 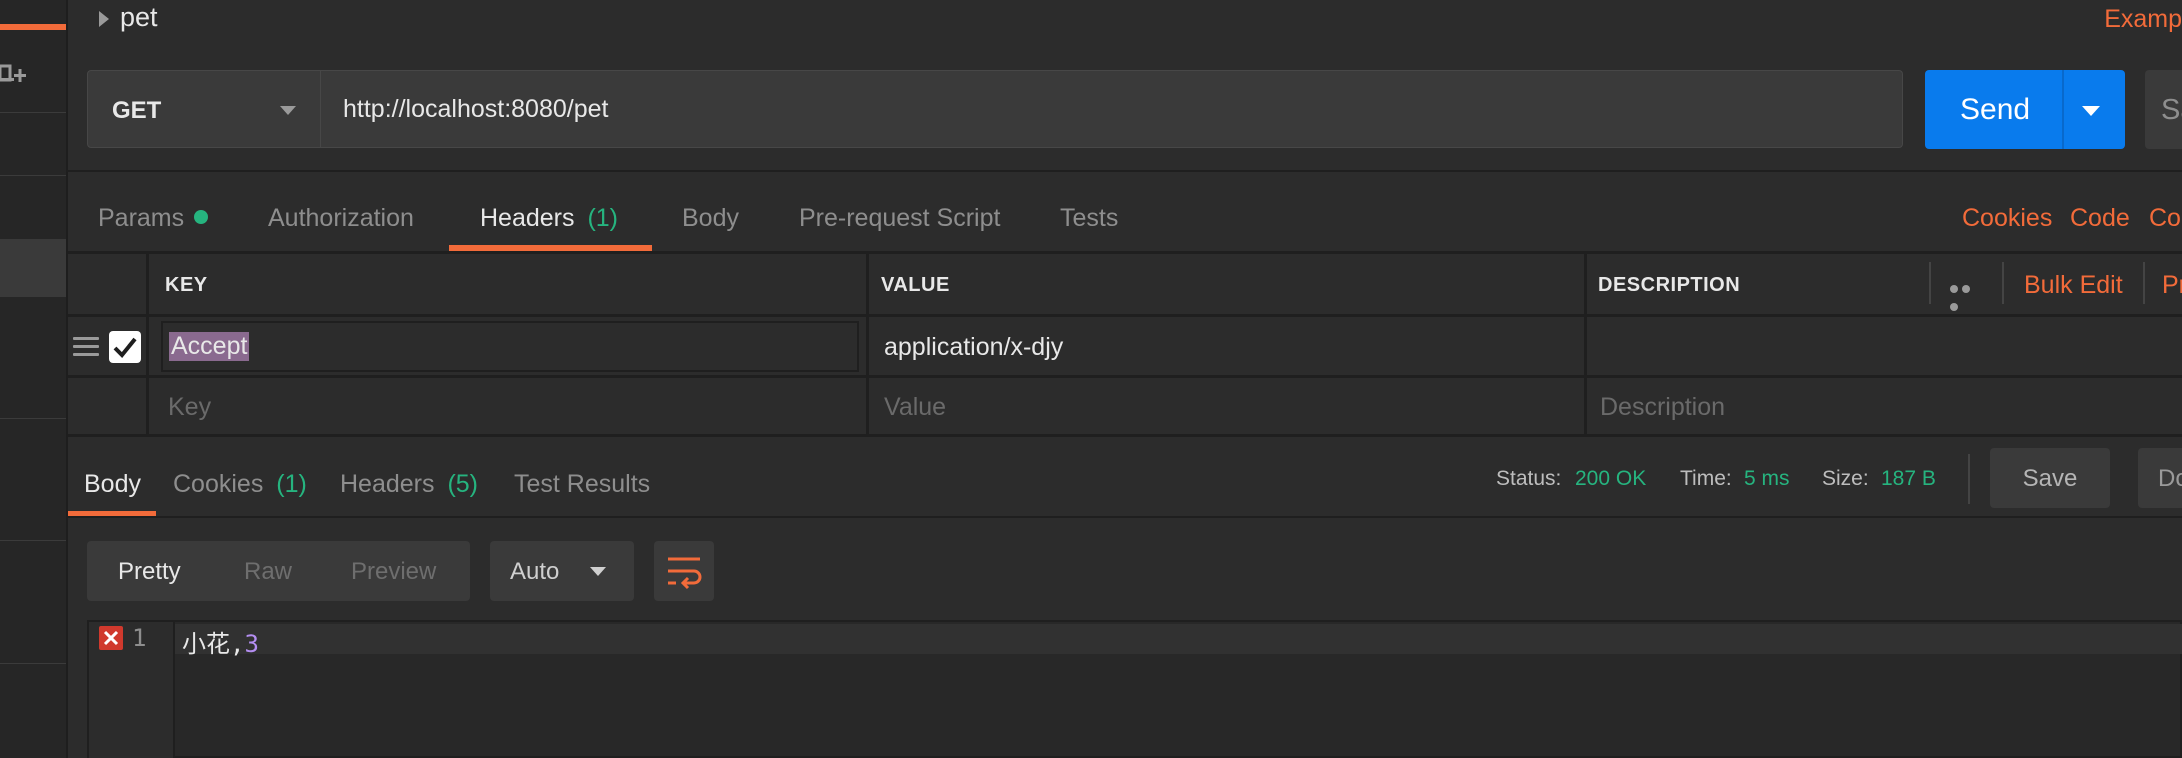 I want to click on tab-headers-count: (1), so click(x=603, y=218).